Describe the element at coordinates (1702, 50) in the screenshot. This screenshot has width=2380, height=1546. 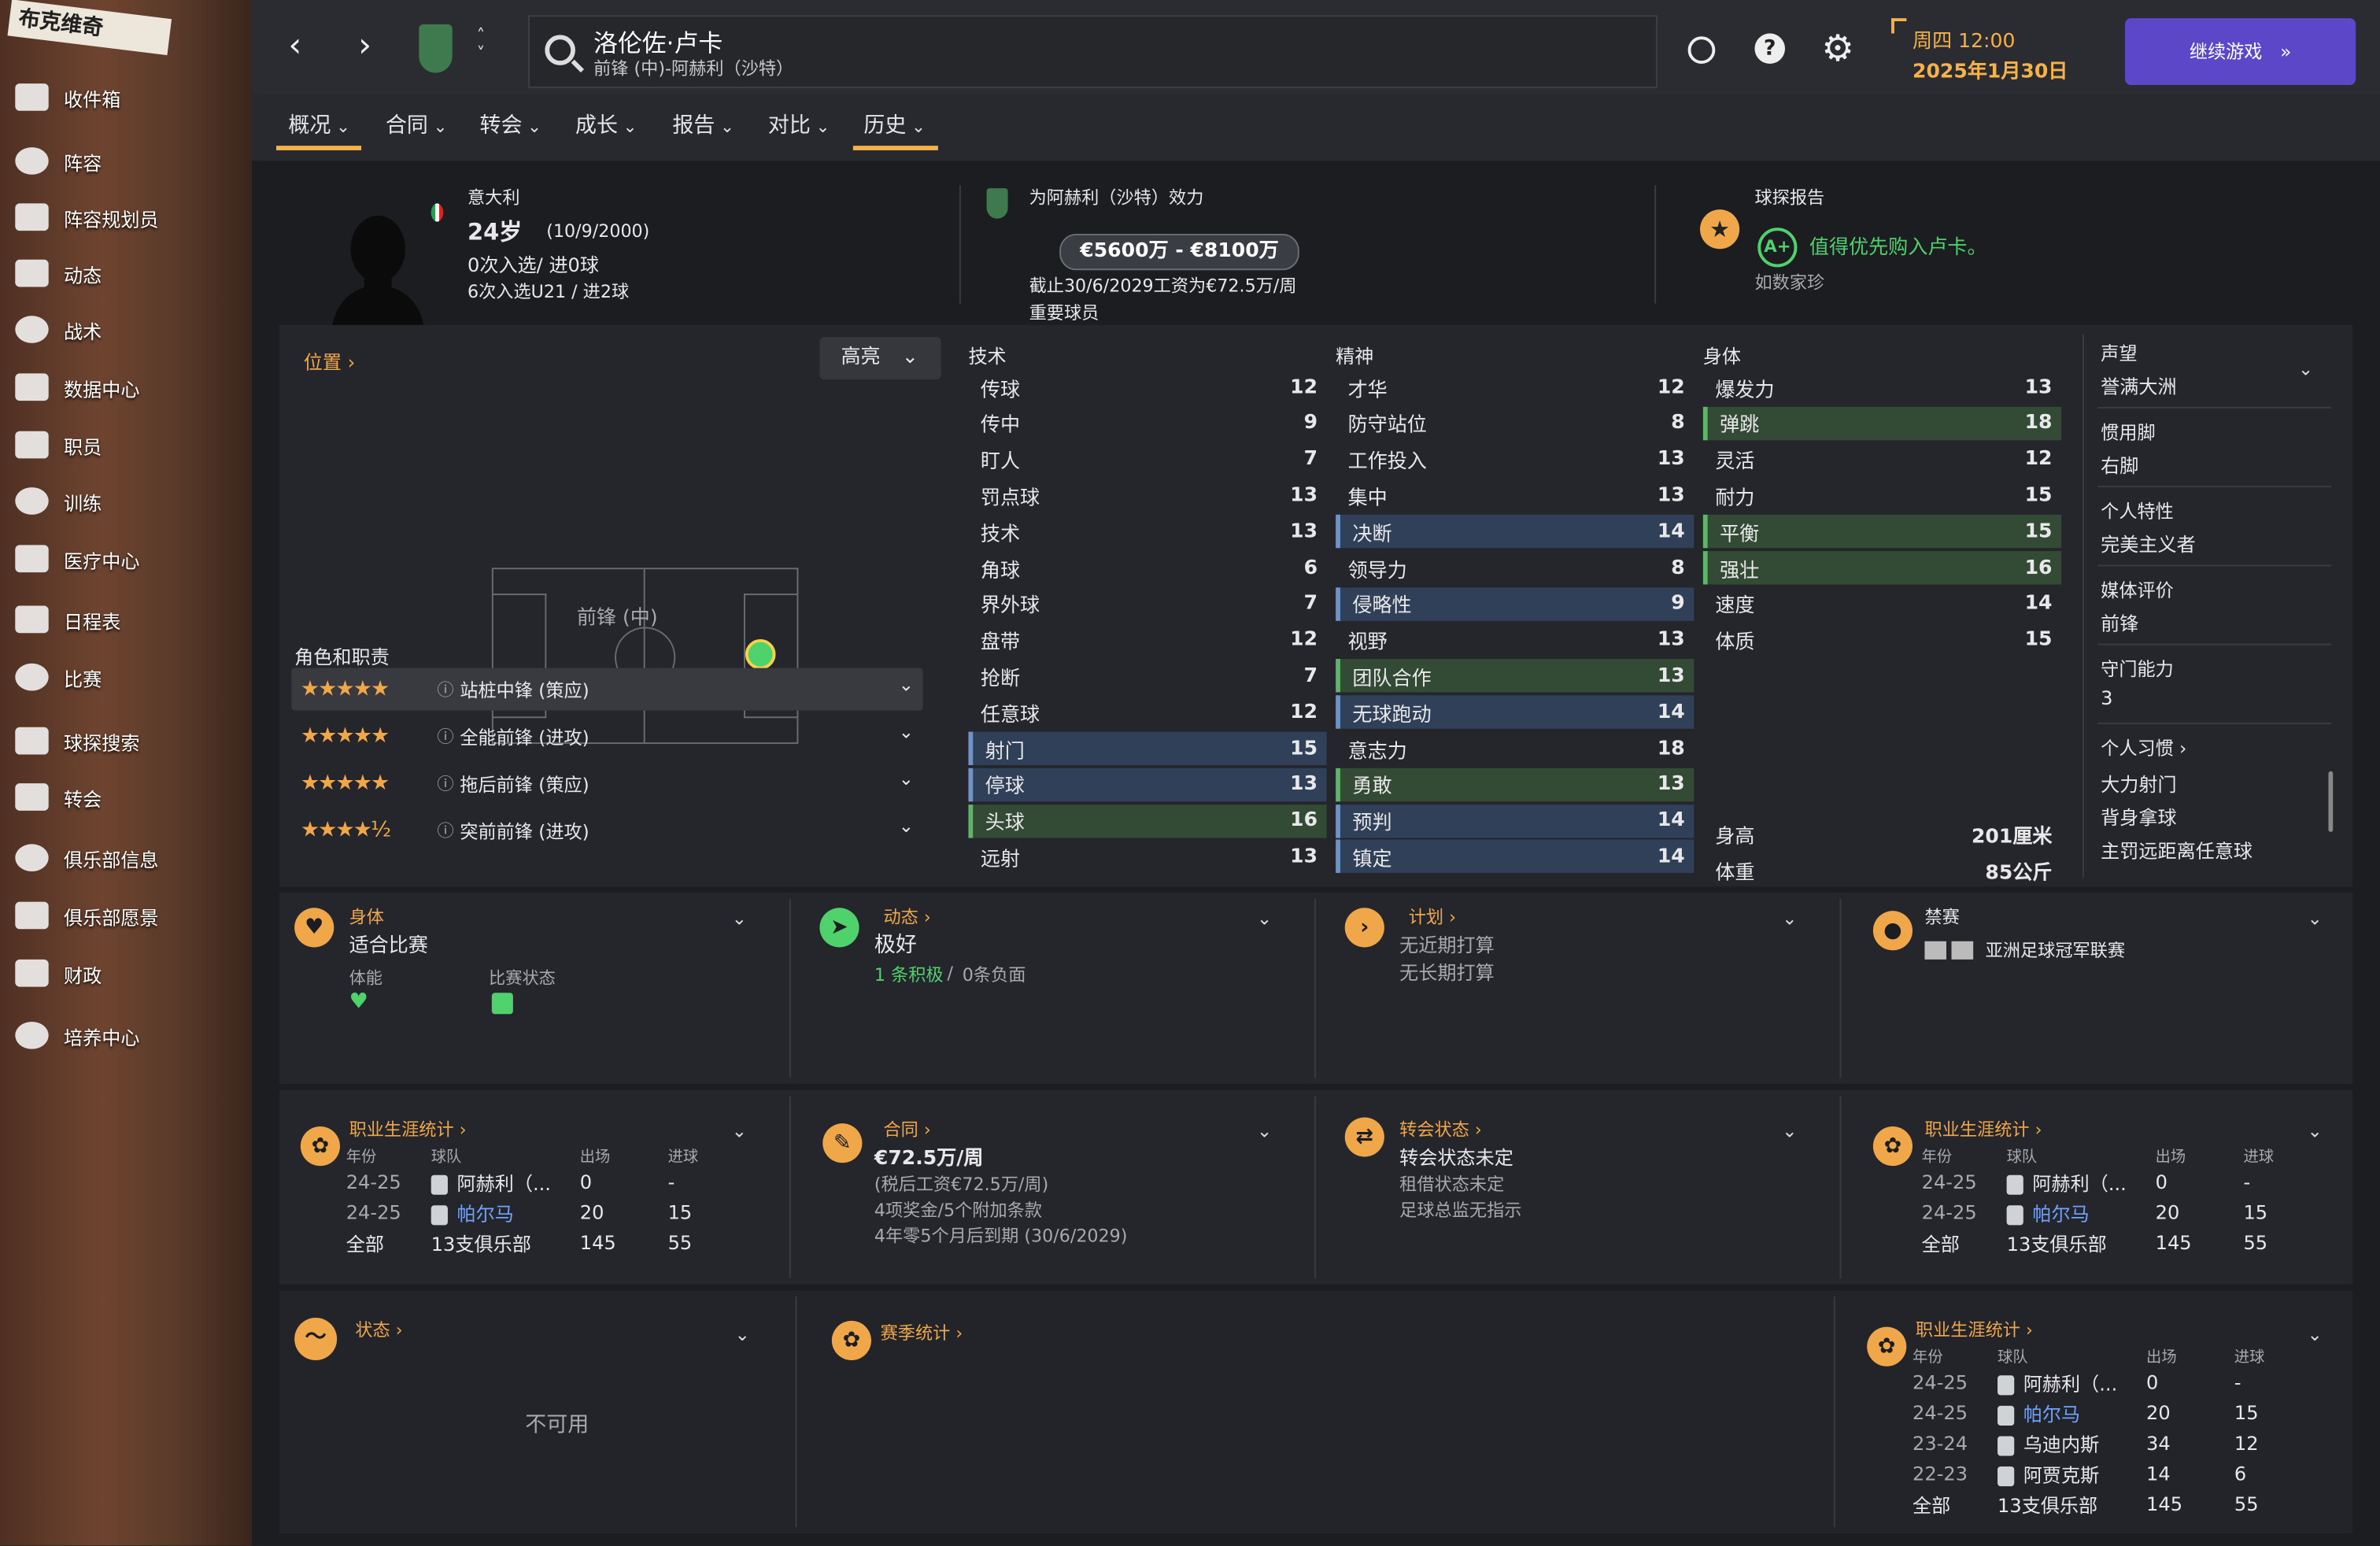
I see `football-icon` at that location.